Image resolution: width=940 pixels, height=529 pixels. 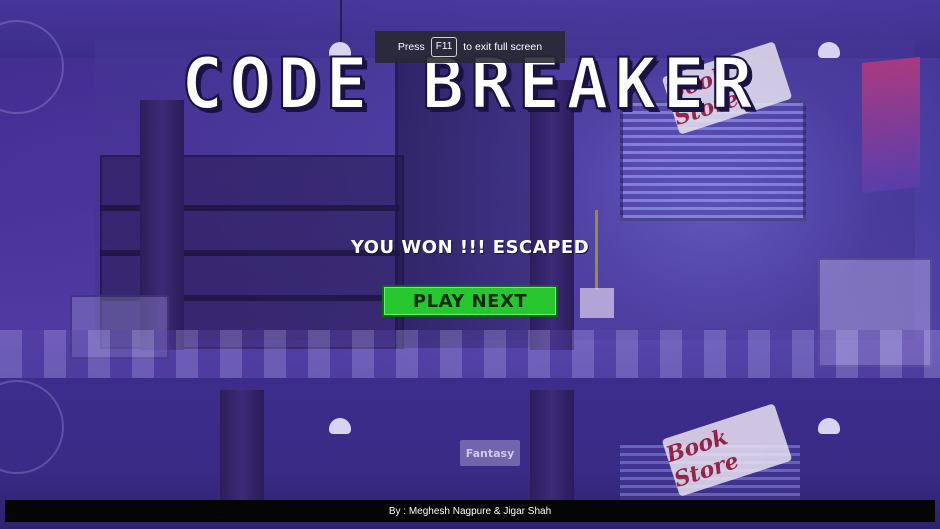 I want to click on toast-suffix-text: to exit full screen, so click(x=503, y=47).